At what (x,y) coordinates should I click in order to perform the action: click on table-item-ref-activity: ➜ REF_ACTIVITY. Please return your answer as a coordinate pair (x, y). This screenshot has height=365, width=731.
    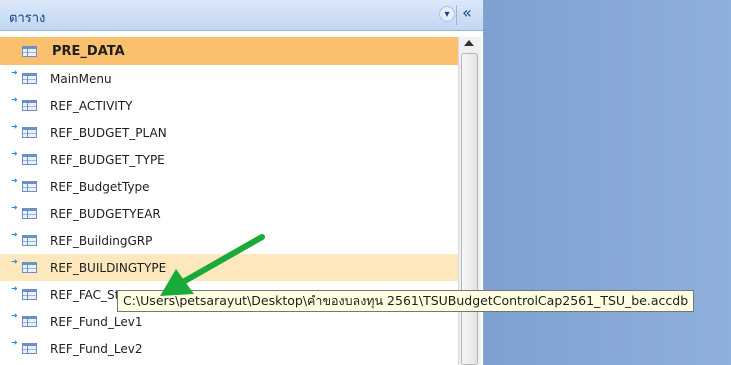
    Looking at the image, I should click on (229, 105).